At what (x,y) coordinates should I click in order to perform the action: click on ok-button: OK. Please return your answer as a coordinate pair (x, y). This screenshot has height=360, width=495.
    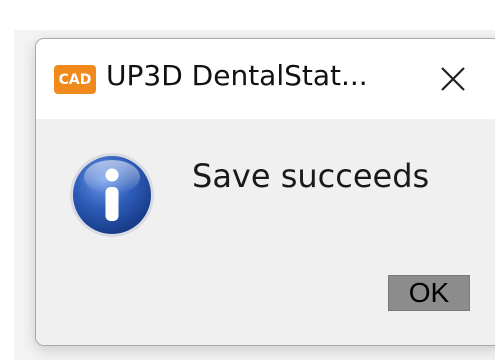
    Looking at the image, I should click on (429, 293).